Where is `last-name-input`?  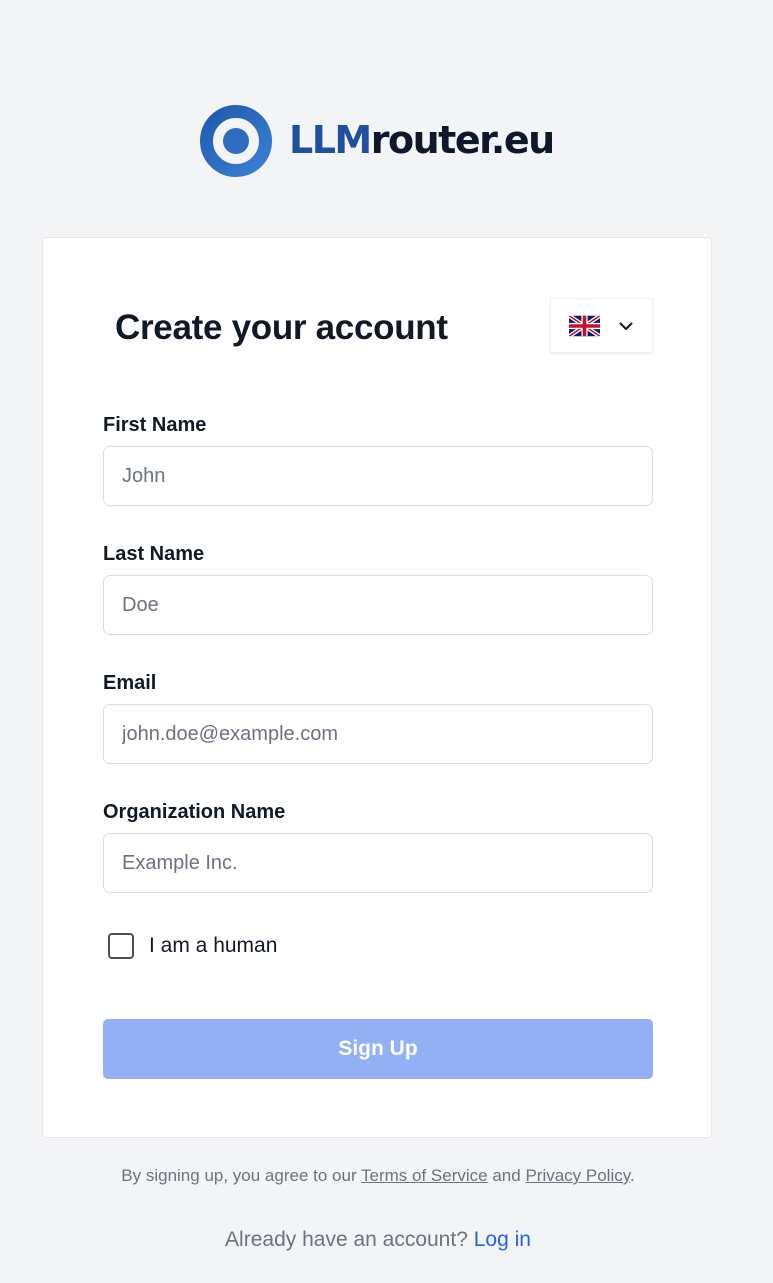 last-name-input is located at coordinates (378, 605).